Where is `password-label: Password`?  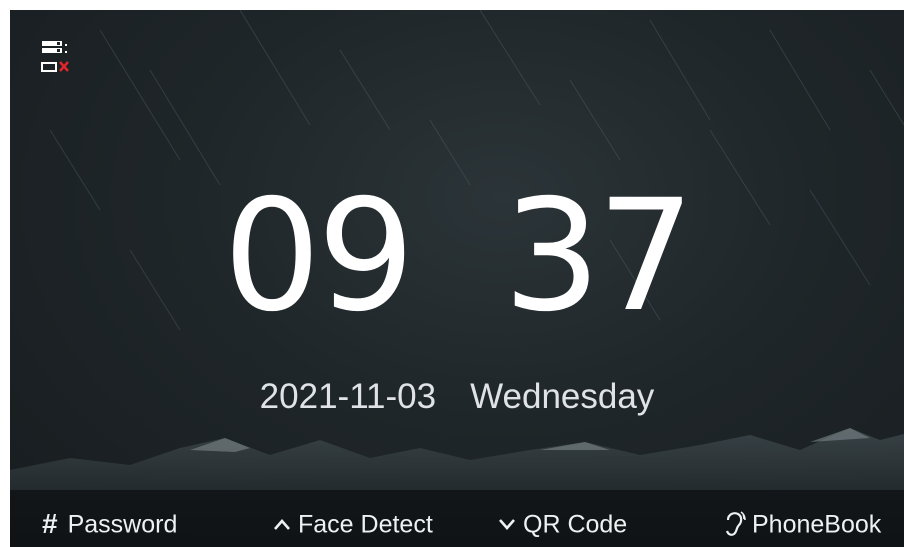 password-label: Password is located at coordinates (122, 524).